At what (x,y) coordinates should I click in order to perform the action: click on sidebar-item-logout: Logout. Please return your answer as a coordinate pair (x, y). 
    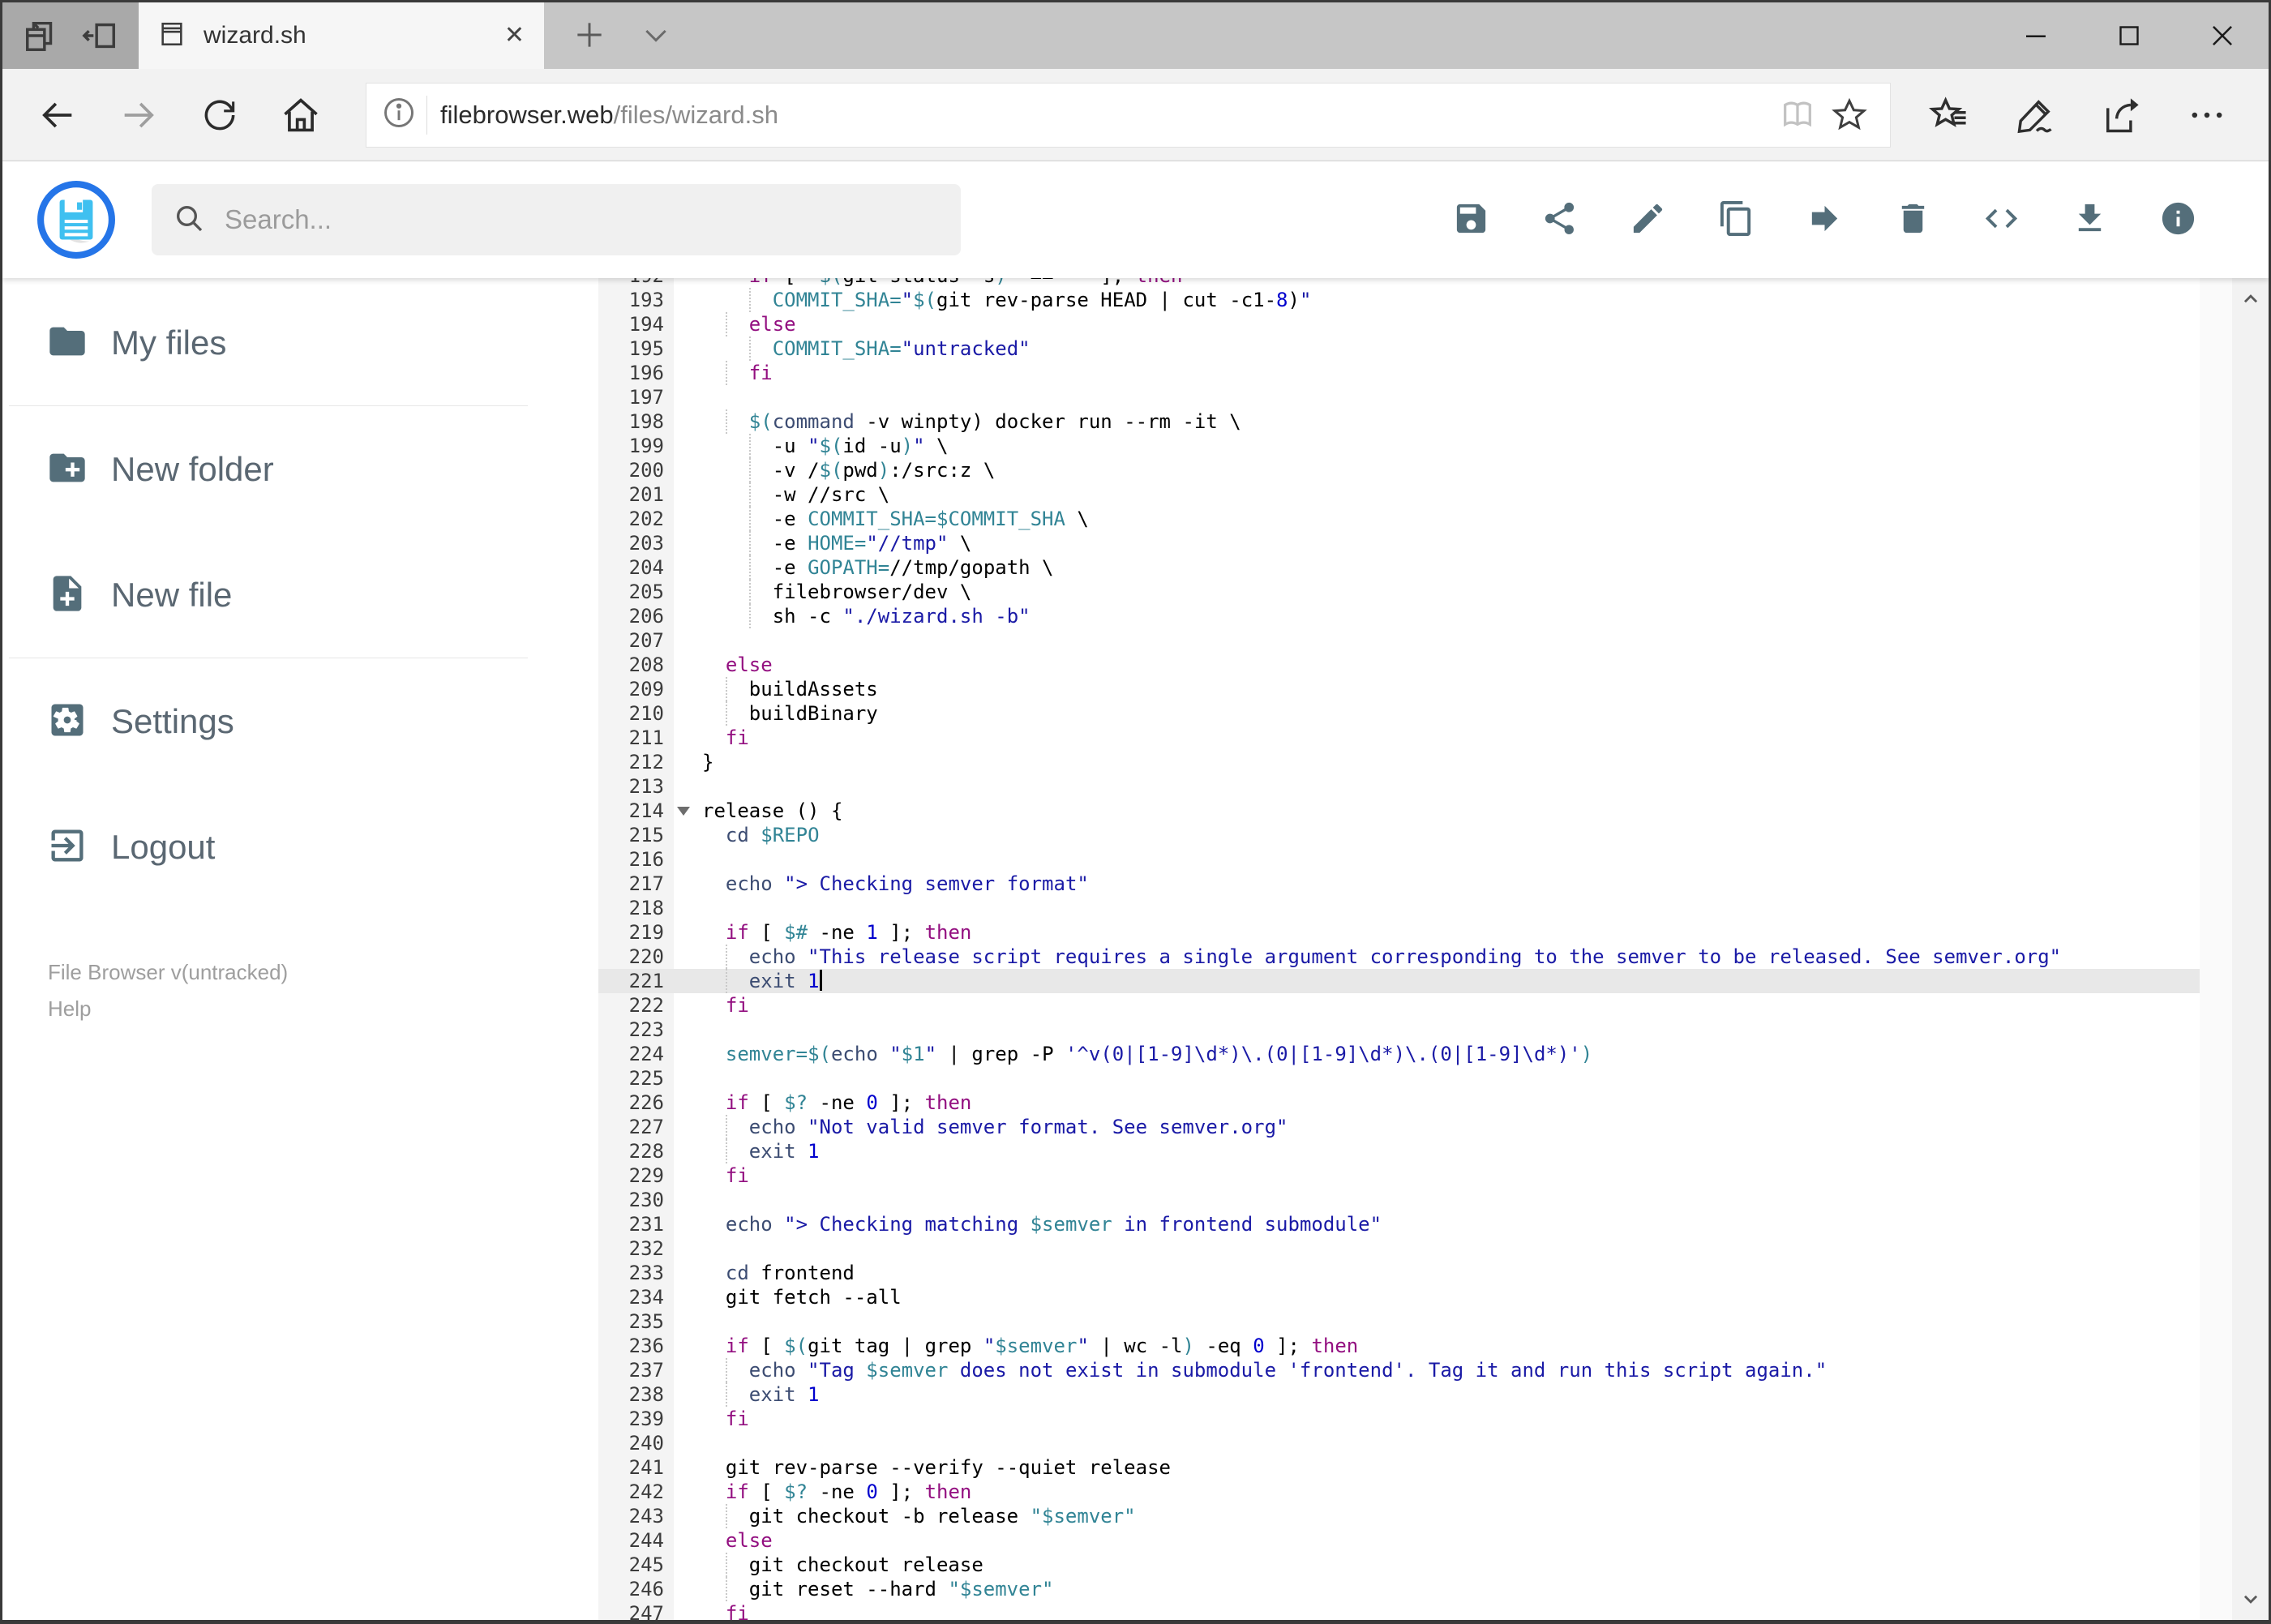
    Looking at the image, I should click on (300, 847).